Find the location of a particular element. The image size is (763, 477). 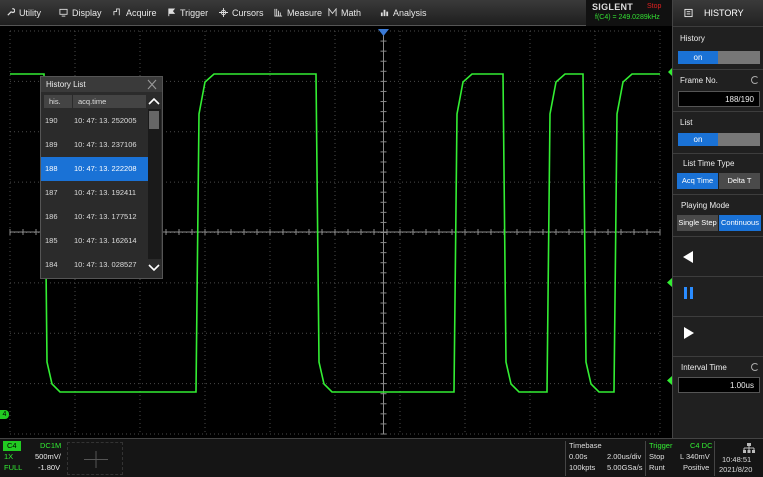

interval-time-field: 1.00us is located at coordinates (719, 385).